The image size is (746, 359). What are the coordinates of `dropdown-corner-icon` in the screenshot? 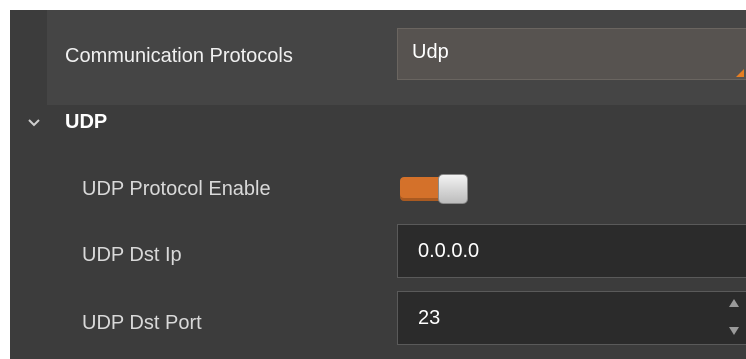 It's located at (740, 73).